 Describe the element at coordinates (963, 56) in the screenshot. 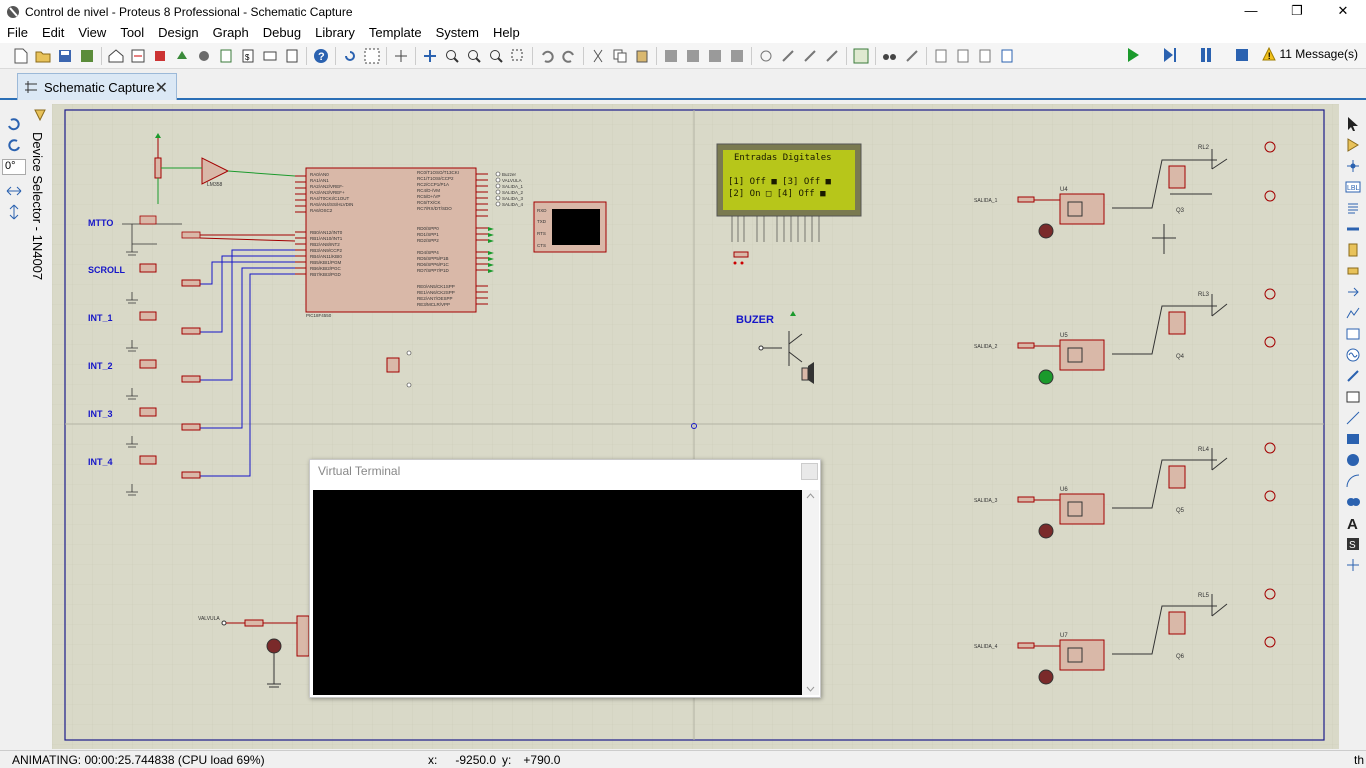

I see `remove-sheet-icon` at that location.